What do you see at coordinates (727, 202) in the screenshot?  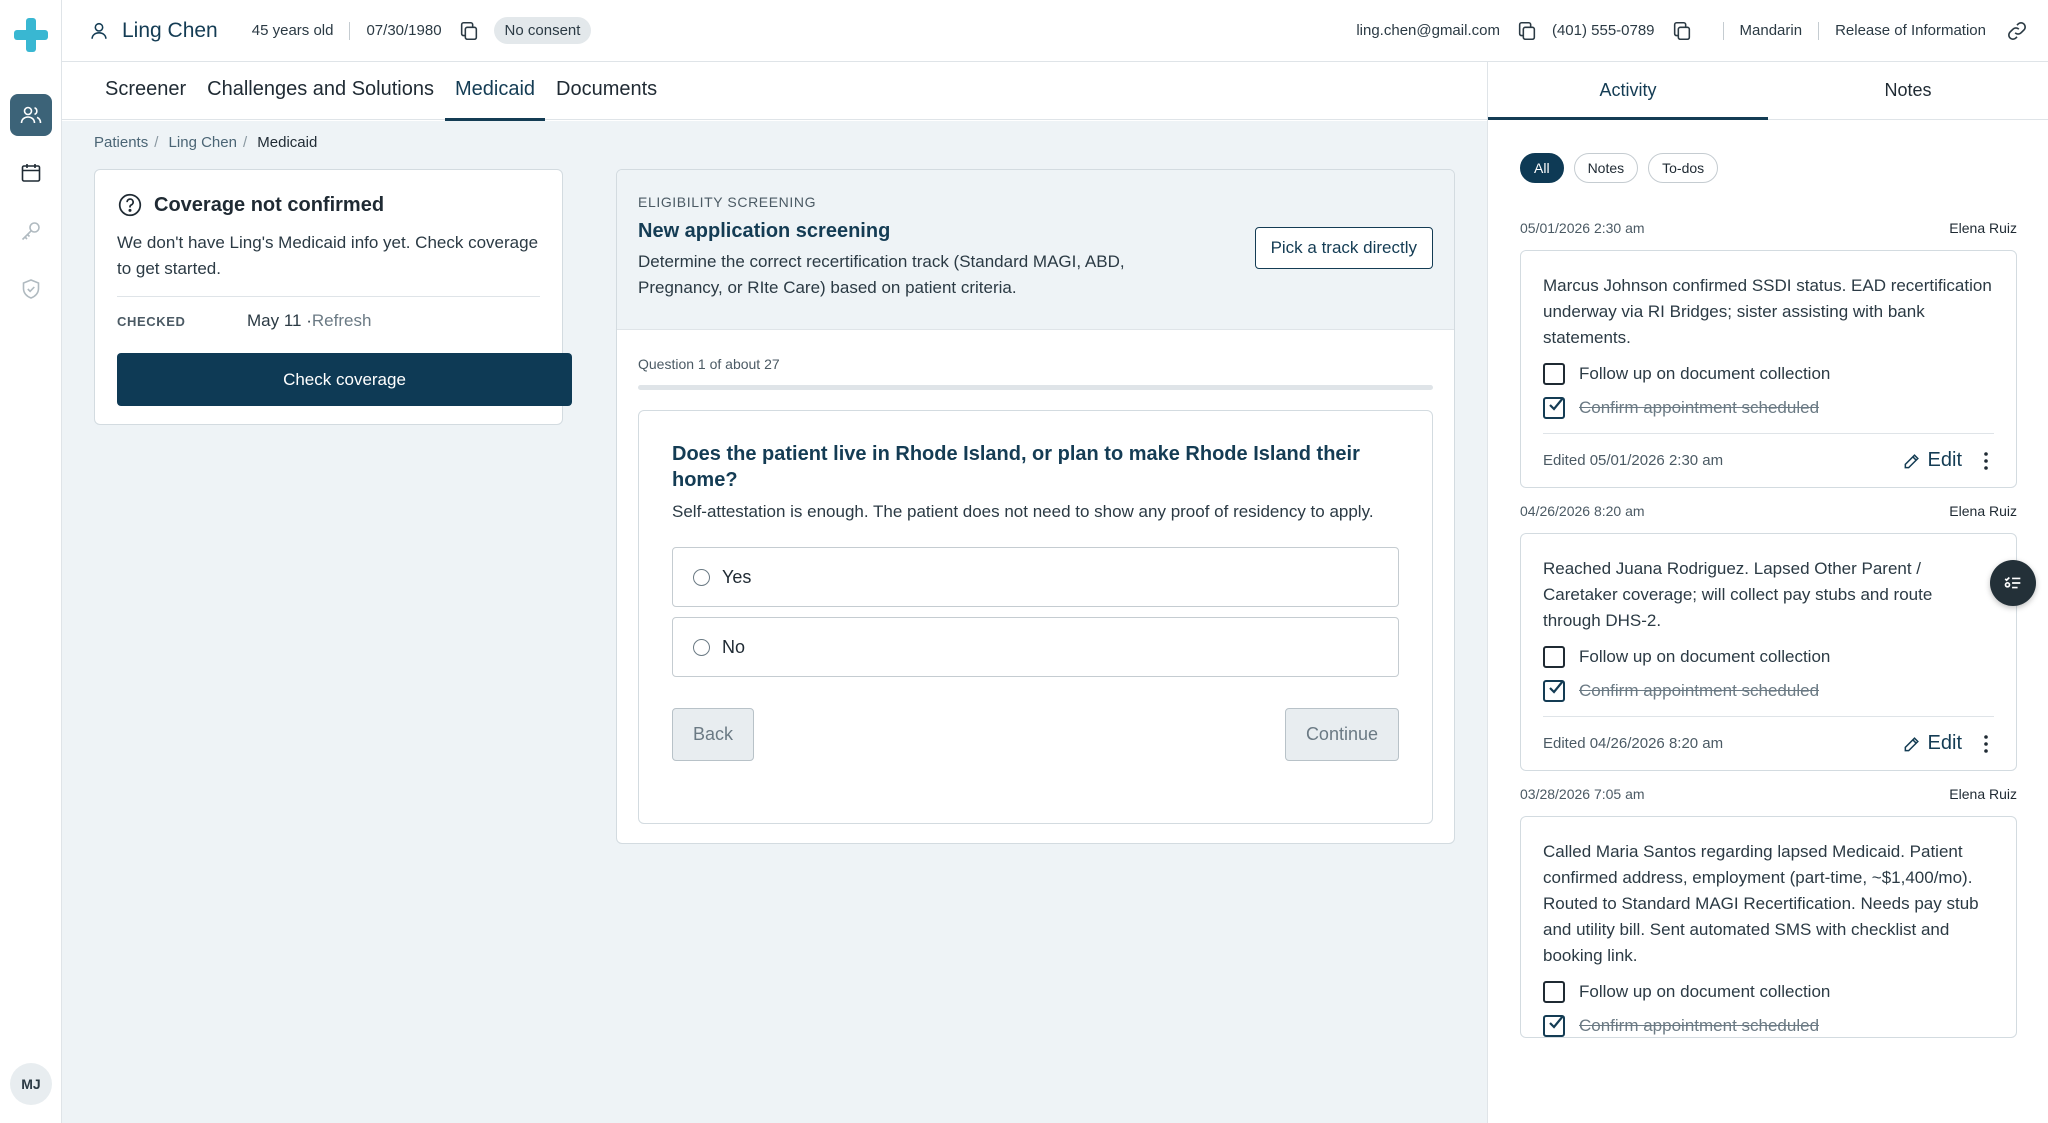 I see `screening-eyebrow: ELIGIBILITY SCREENING` at bounding box center [727, 202].